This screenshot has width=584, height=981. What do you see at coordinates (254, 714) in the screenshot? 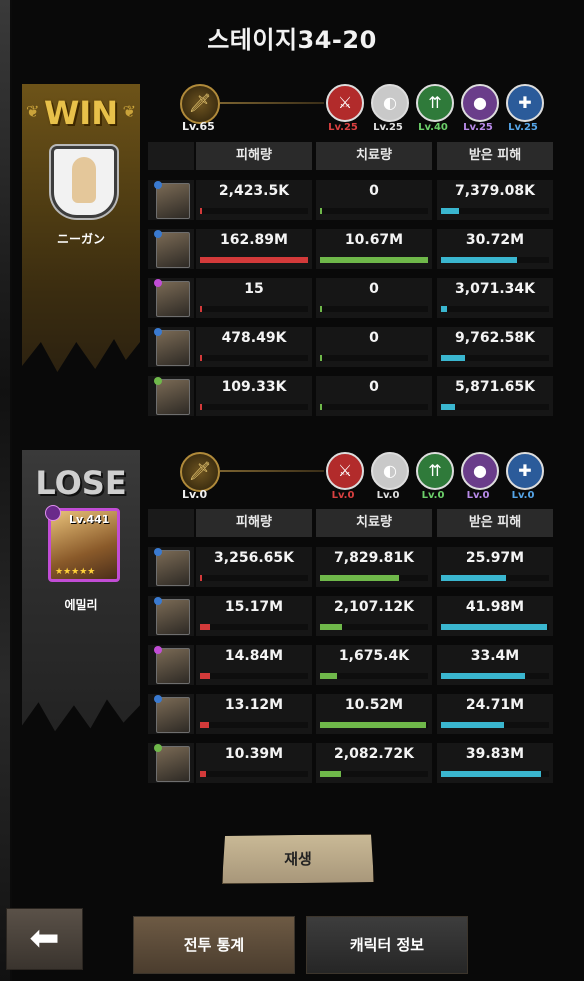
I see `stat-cell-damage: 13.12M` at bounding box center [254, 714].